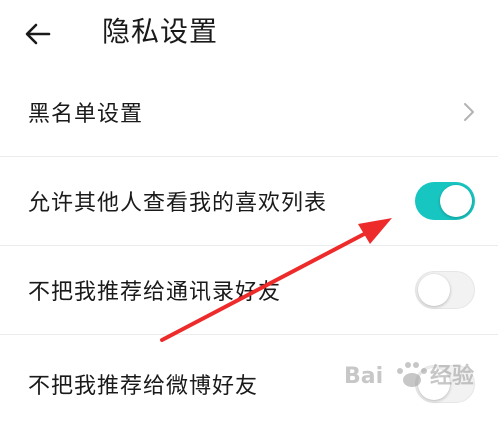  I want to click on back-button, so click(38, 34).